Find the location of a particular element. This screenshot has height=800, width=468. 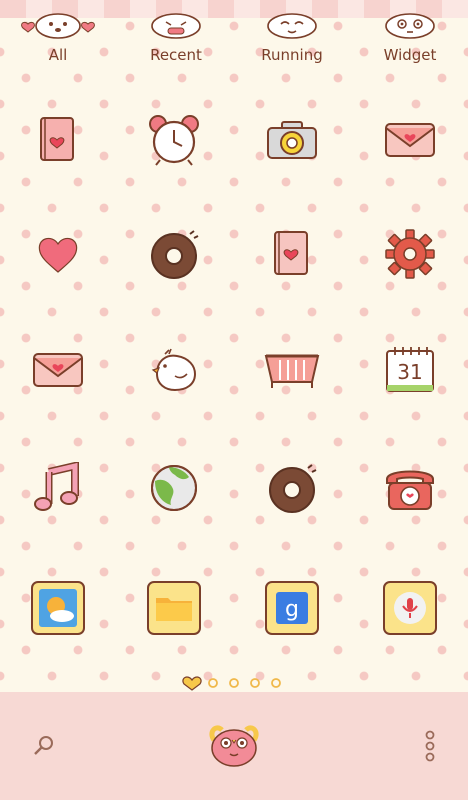

weather-icon is located at coordinates (58, 608).